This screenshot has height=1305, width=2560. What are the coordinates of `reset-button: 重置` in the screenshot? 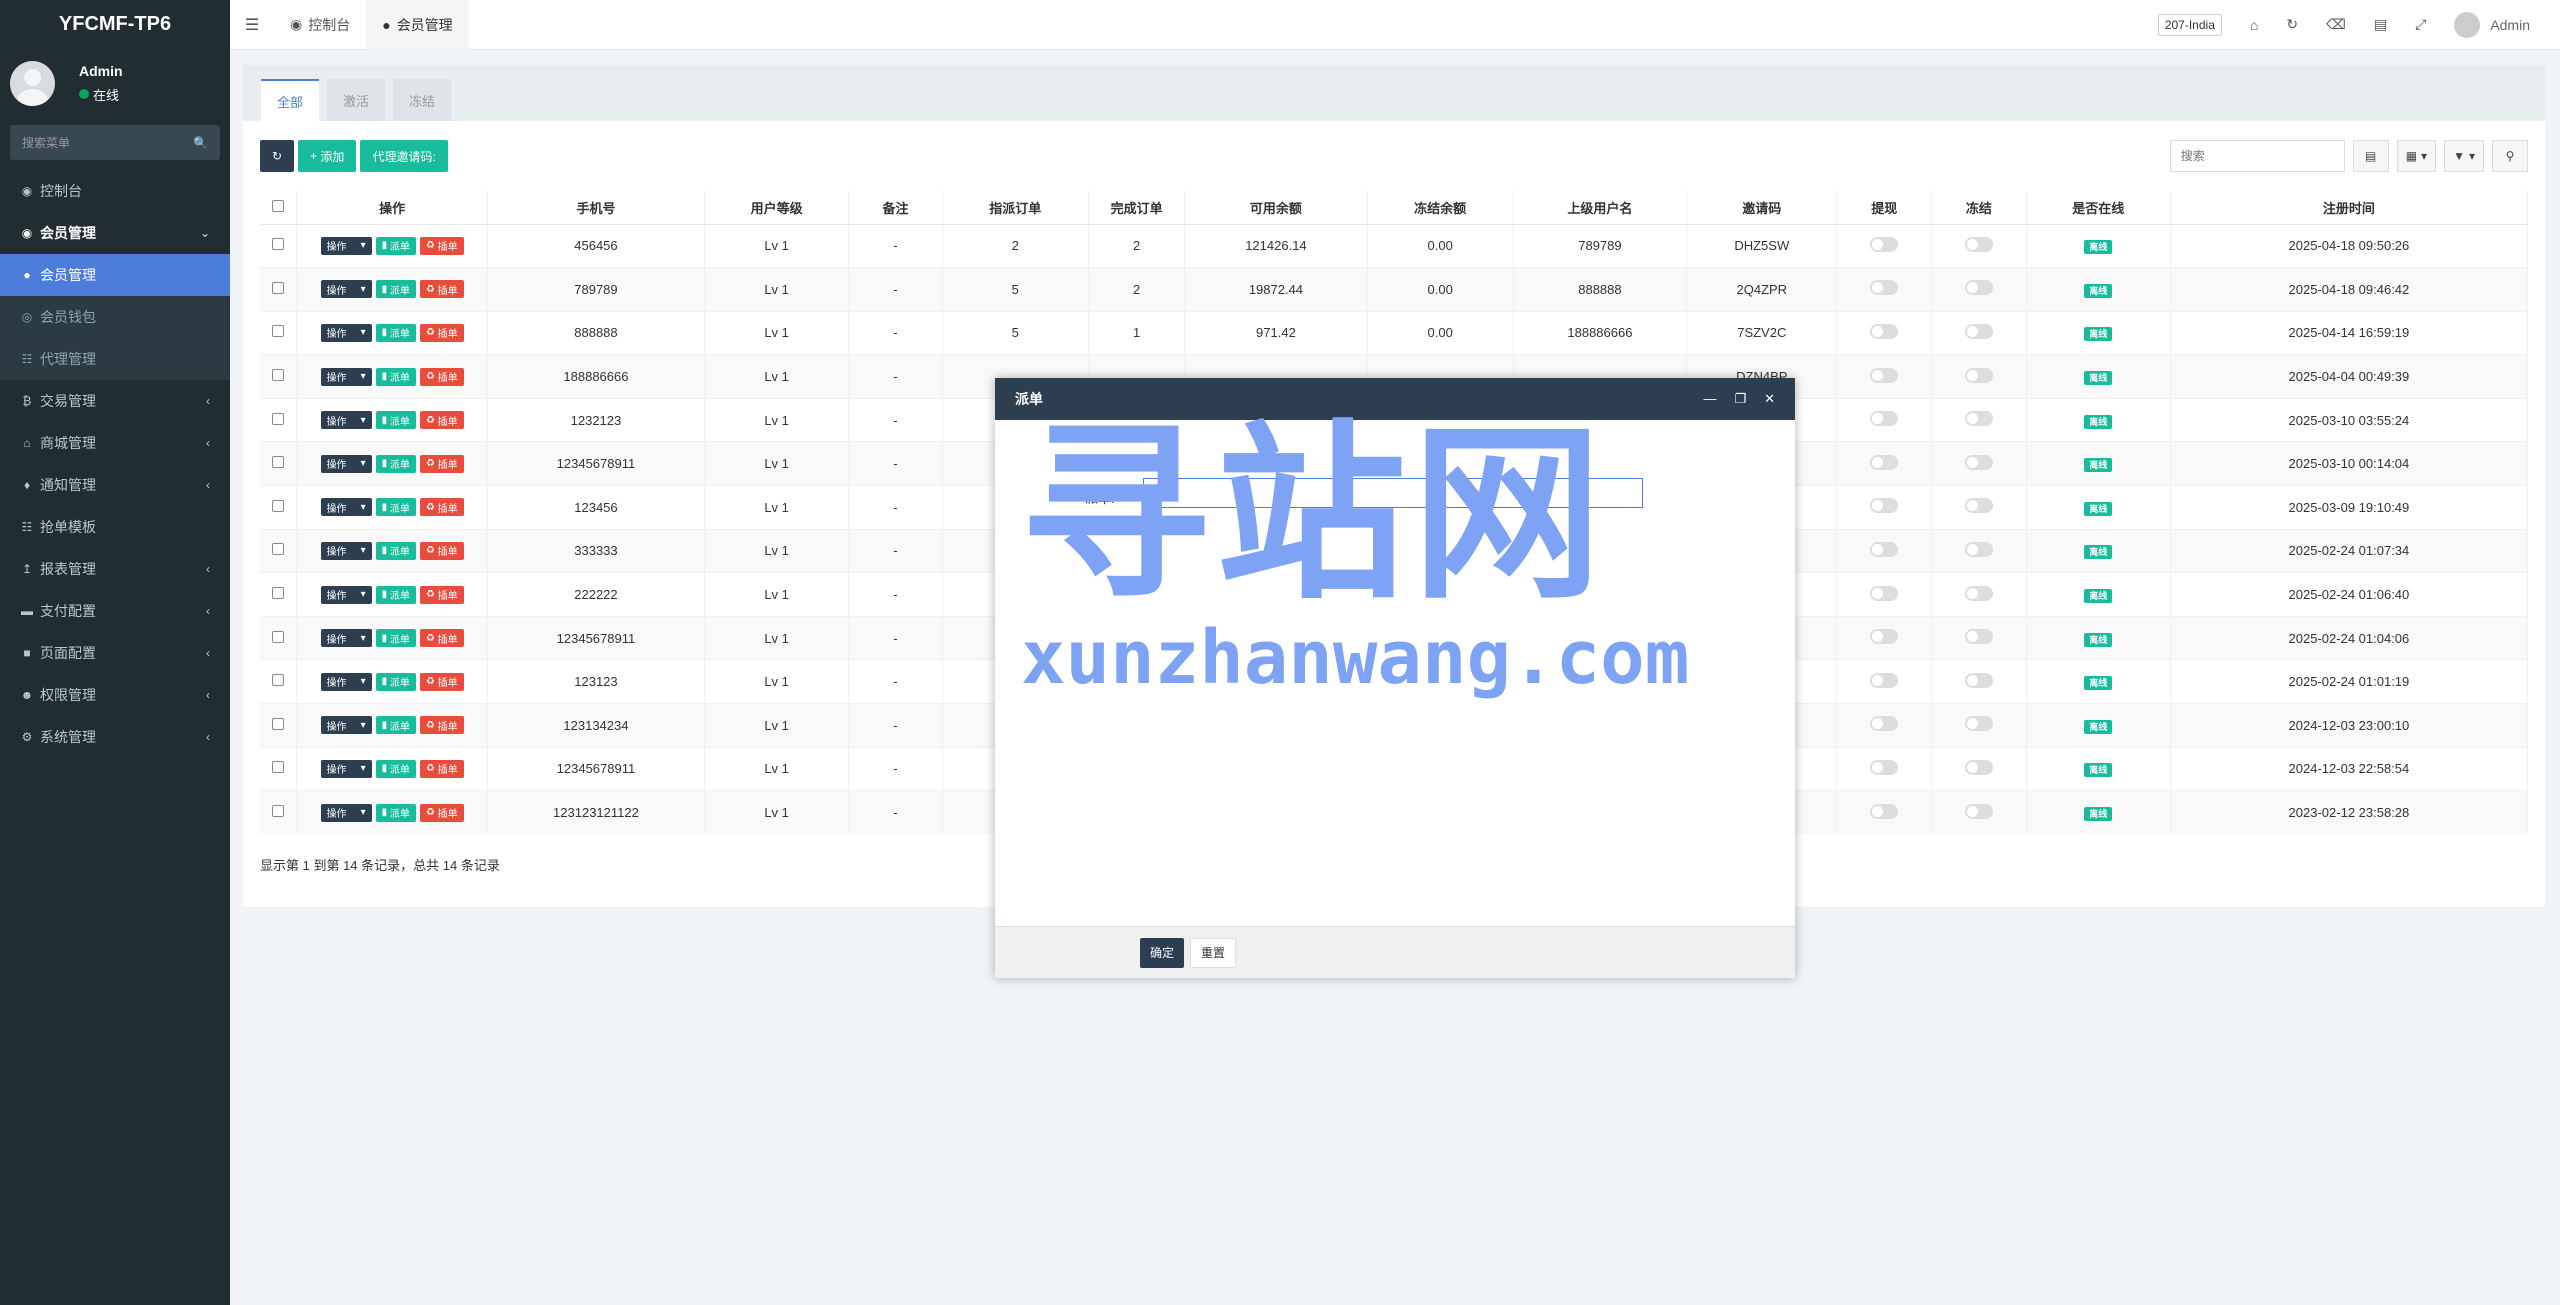 It's located at (1213, 952).